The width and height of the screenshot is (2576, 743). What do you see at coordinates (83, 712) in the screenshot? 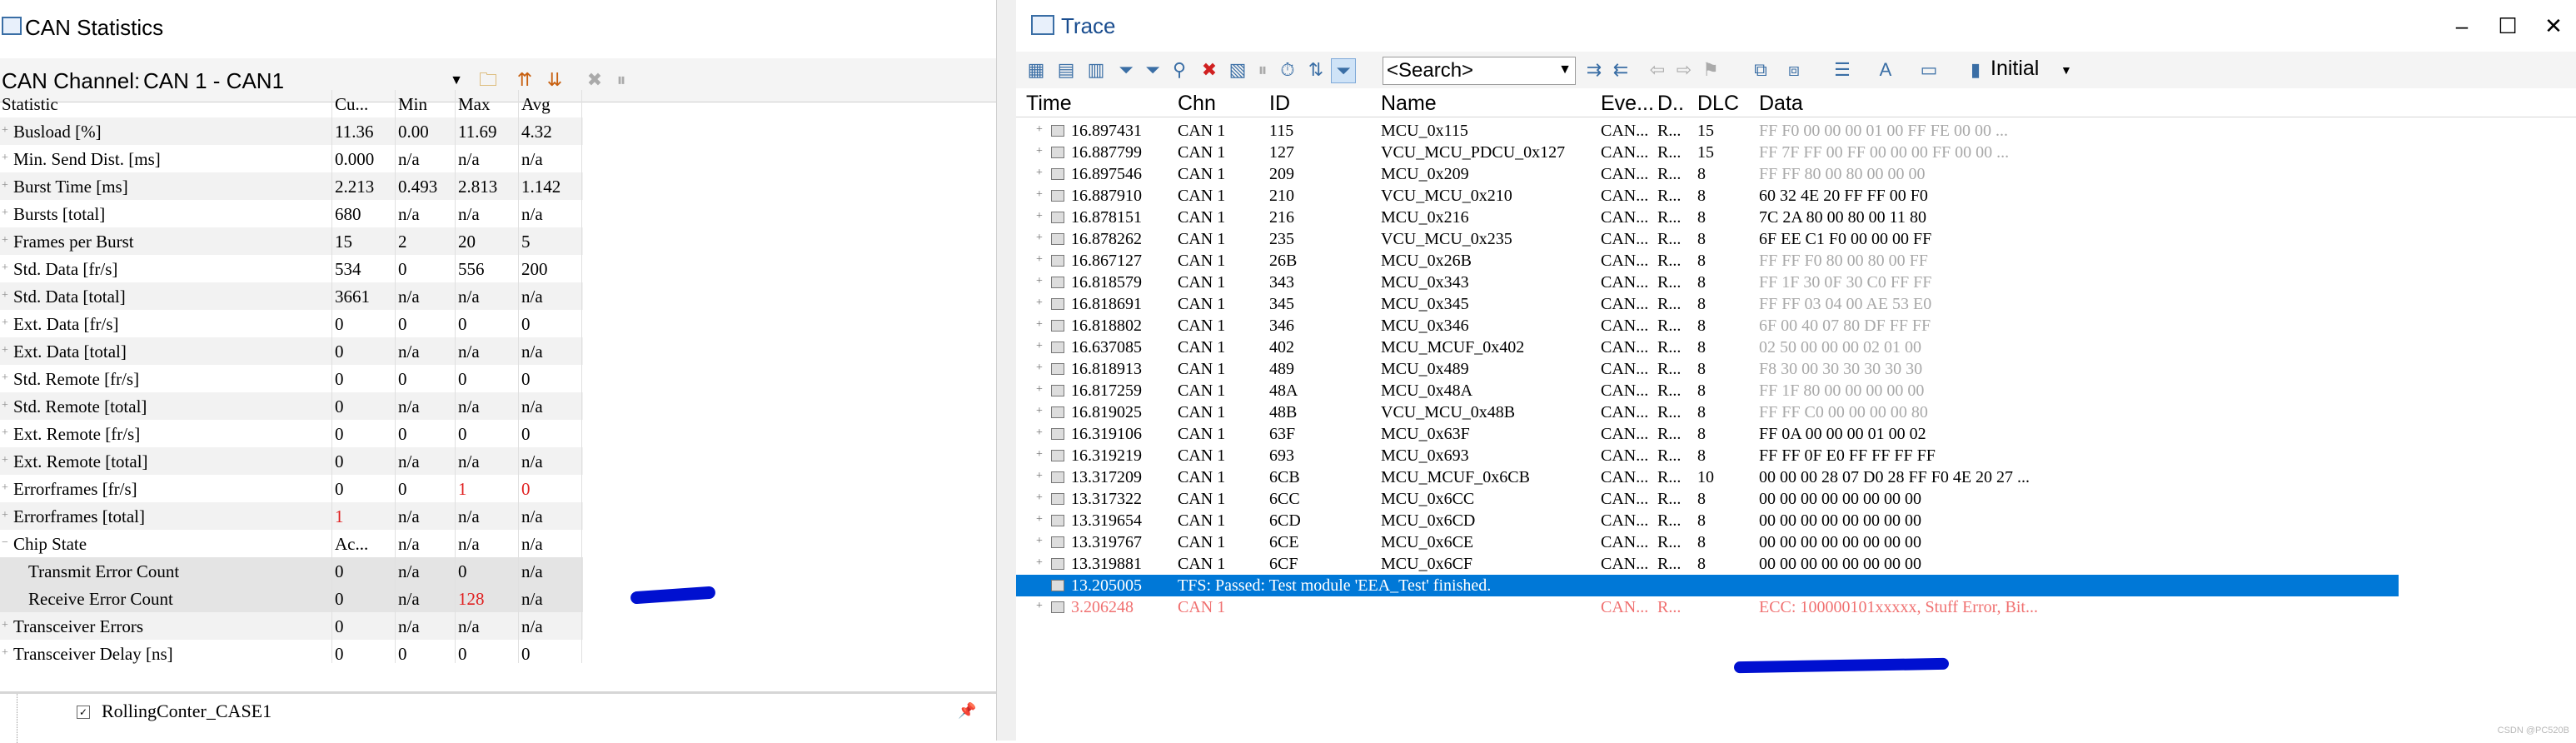
I see `checkbox-icon: ✓` at bounding box center [83, 712].